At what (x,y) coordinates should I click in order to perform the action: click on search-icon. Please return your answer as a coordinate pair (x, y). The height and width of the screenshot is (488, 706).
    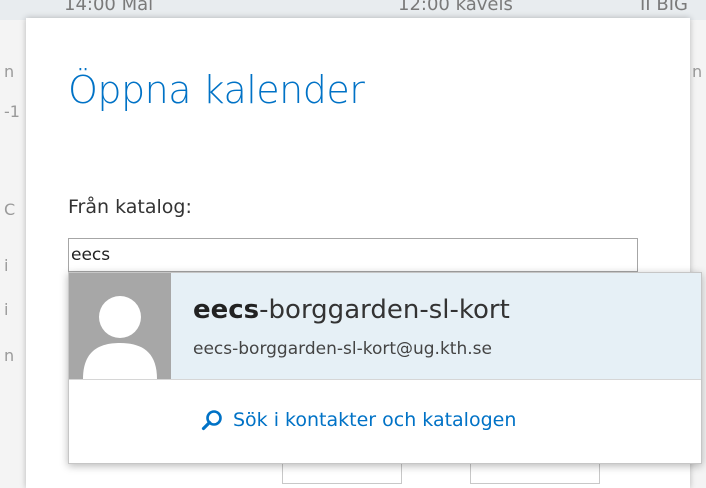
    Looking at the image, I should click on (211, 420).